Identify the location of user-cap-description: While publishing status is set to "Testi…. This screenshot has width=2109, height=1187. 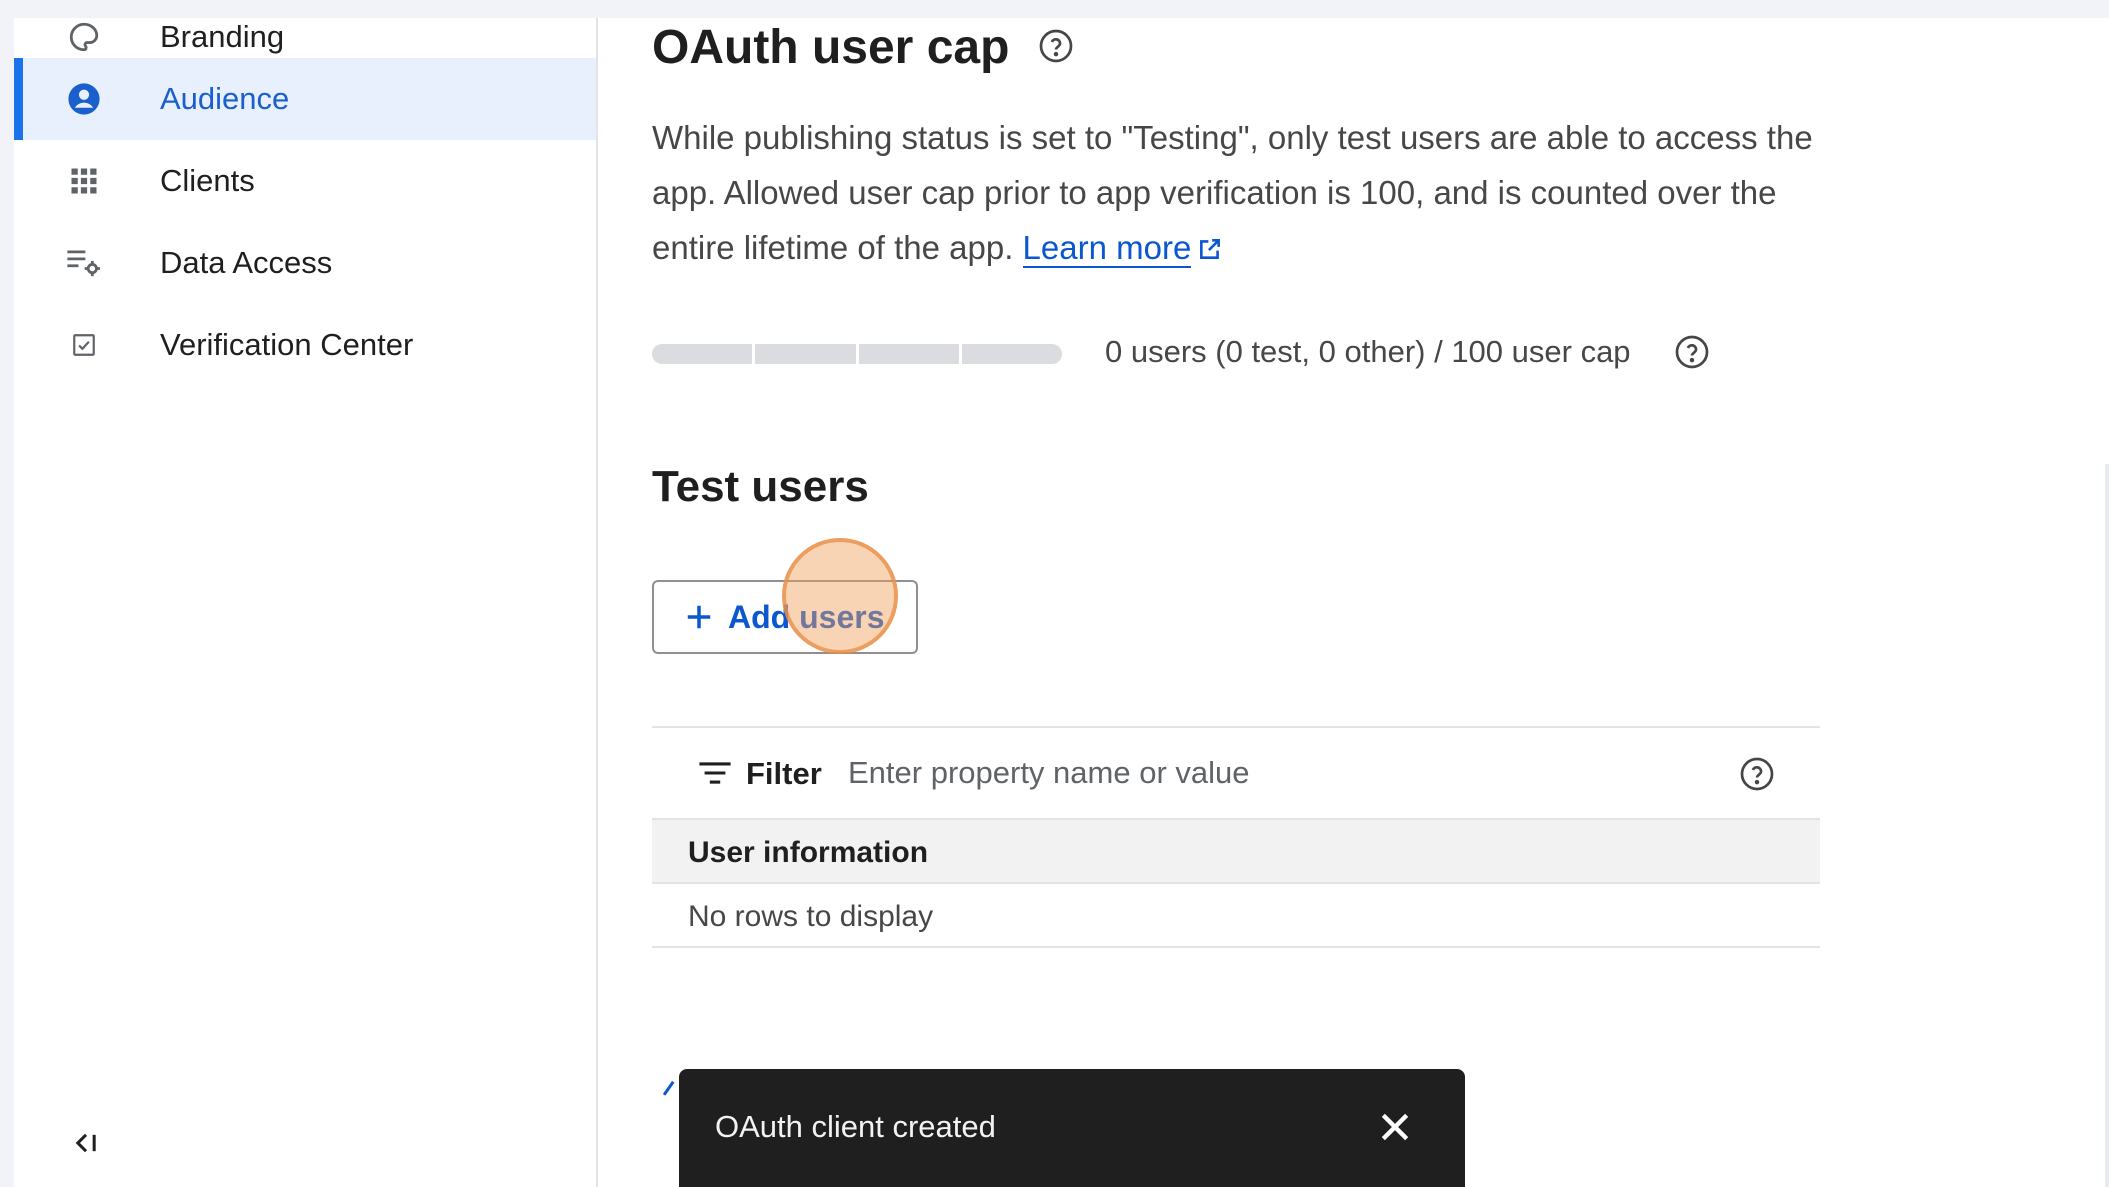
(1252, 194).